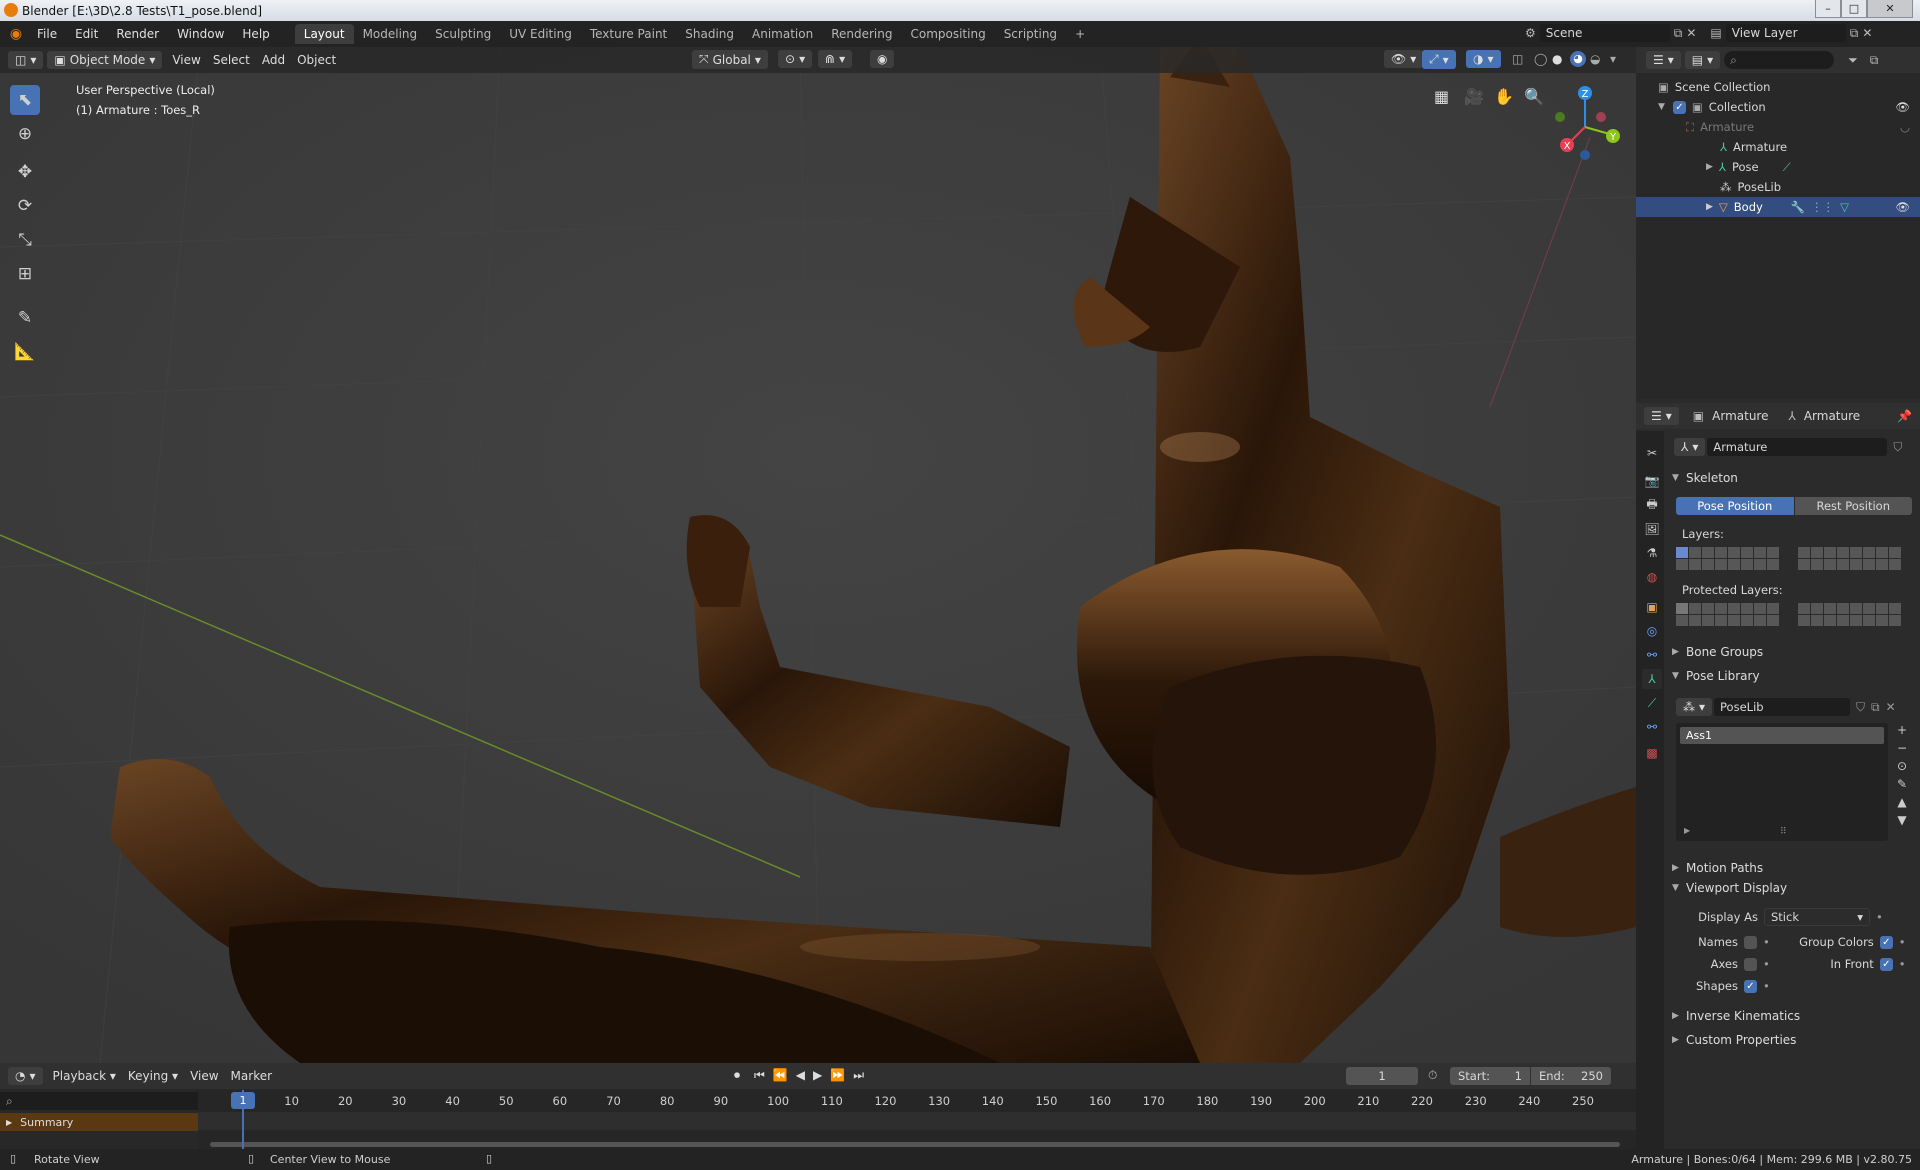 This screenshot has width=1920, height=1170. Describe the element at coordinates (1735, 506) in the screenshot. I see `pose-position-button: Pose Position` at that location.